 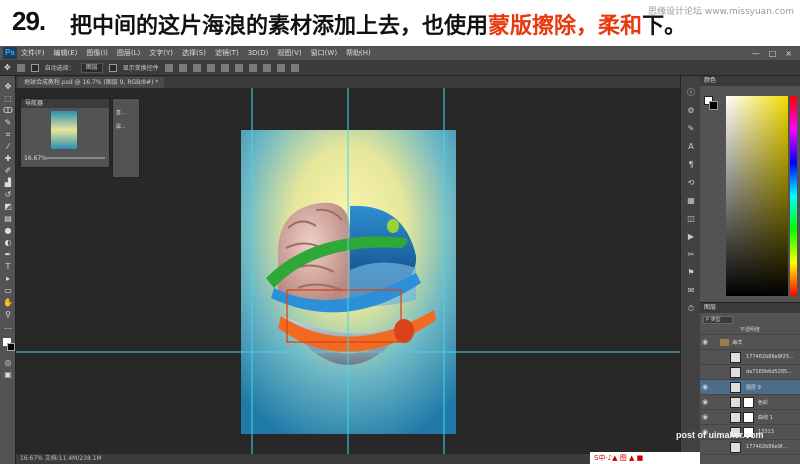 What do you see at coordinates (691, 255) in the screenshot?
I see `clone-panel-icon: ✂` at bounding box center [691, 255].